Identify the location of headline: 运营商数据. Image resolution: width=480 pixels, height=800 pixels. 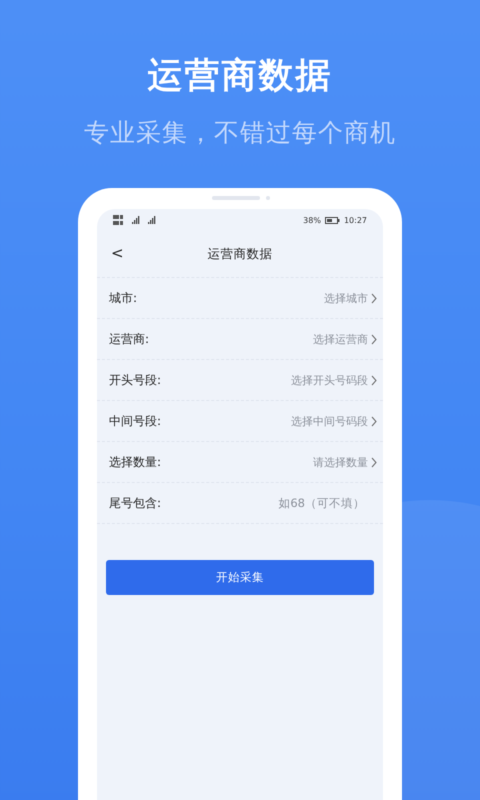
(240, 76).